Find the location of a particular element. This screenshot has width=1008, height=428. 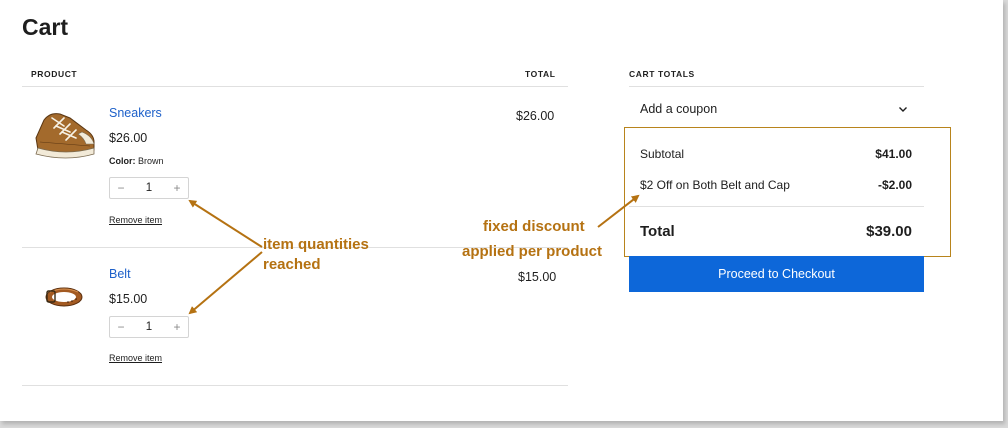

arrow-to-belt-quantity is located at coordinates (225, 283).